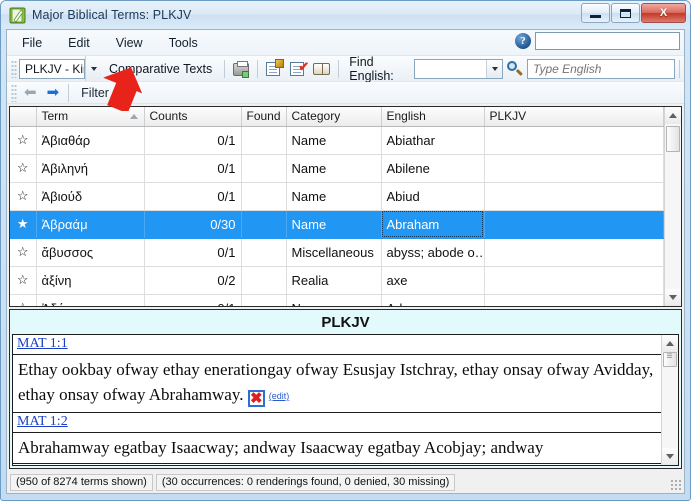 This screenshot has height=501, width=691. Describe the element at coordinates (433, 280) in the screenshot. I see `cell-english: axe` at that location.